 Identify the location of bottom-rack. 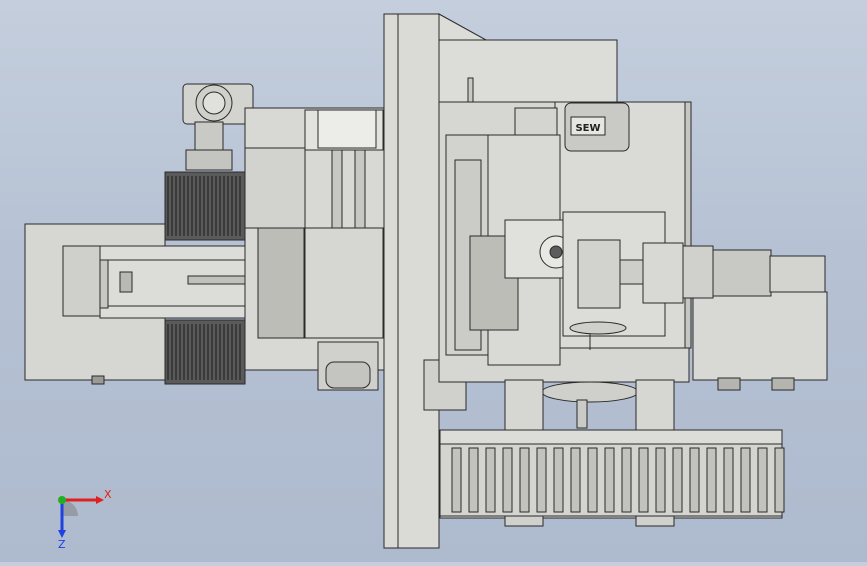
(612, 478).